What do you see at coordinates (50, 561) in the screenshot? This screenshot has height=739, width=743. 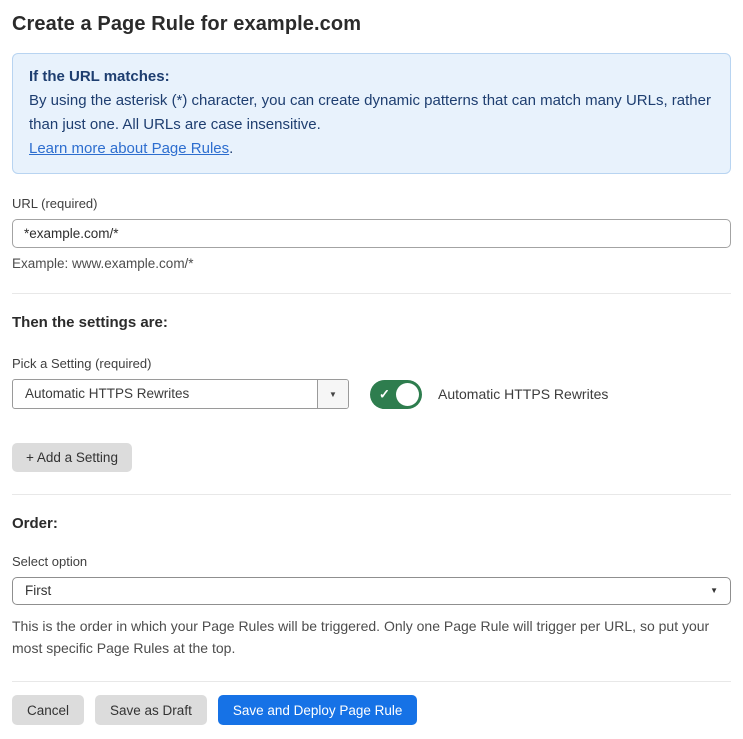 I see `order-select-label: Select option` at bounding box center [50, 561].